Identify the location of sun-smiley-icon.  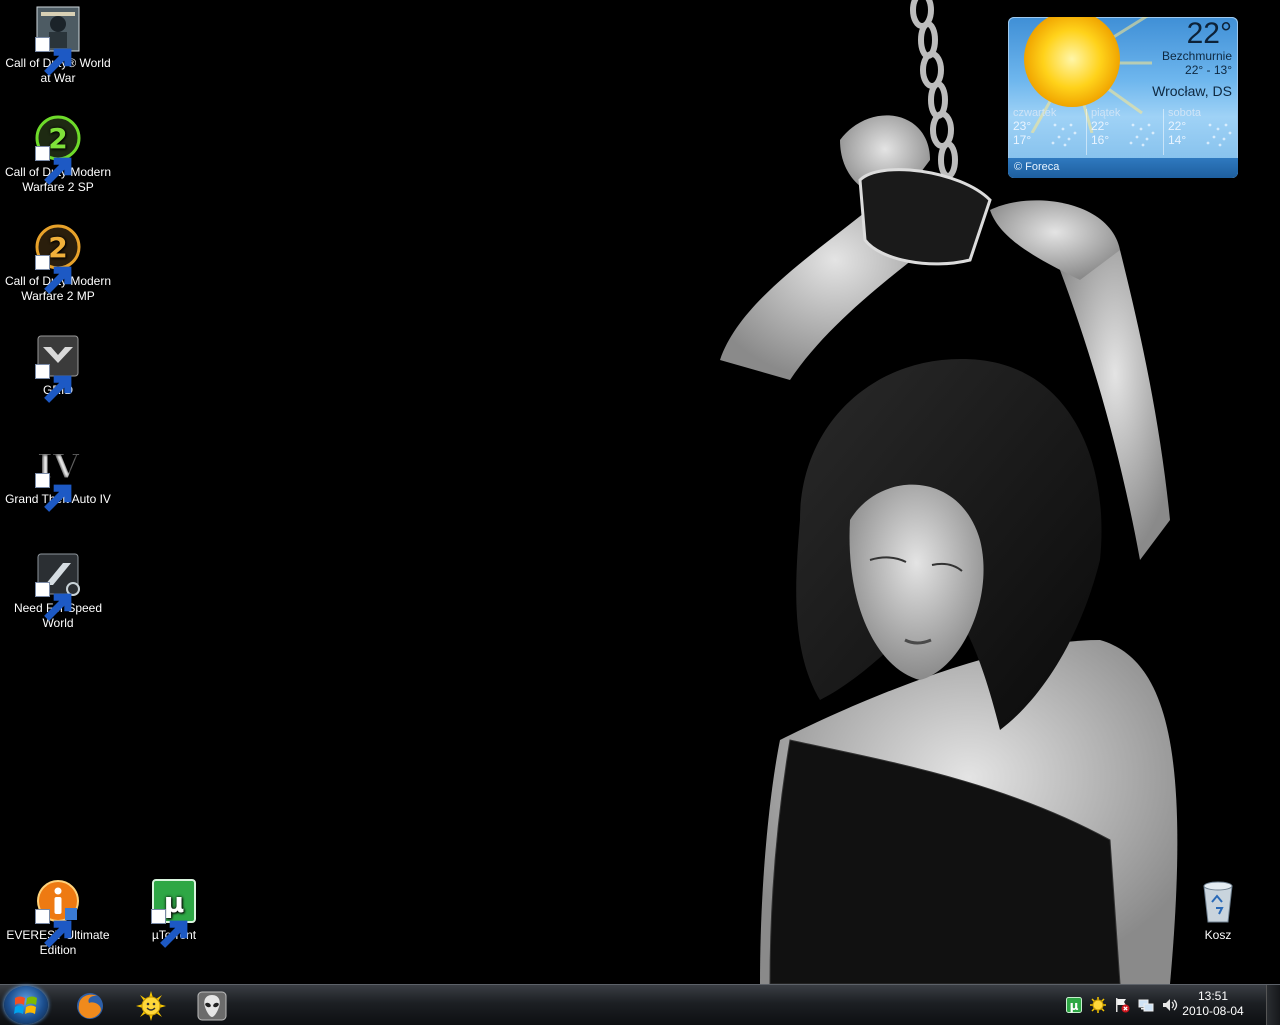
(151, 1006).